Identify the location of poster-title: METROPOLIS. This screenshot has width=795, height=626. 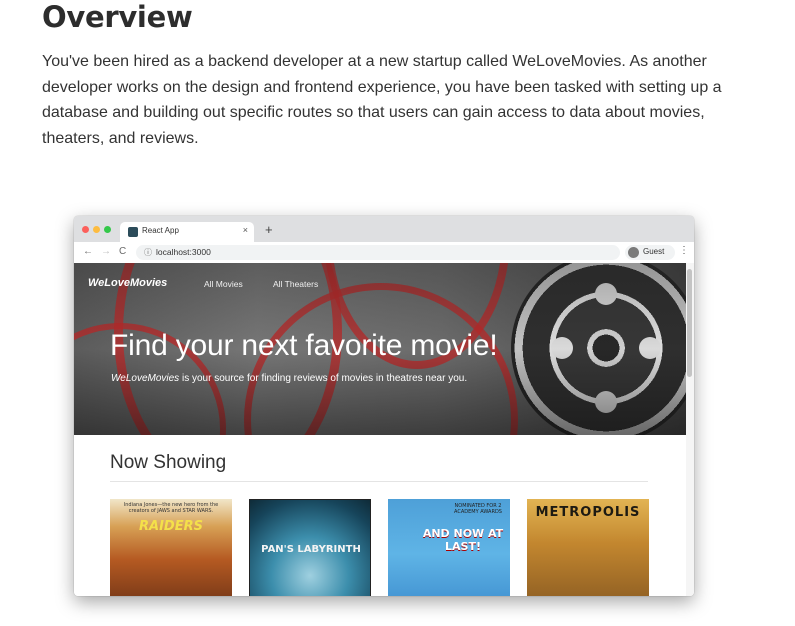
(588, 512).